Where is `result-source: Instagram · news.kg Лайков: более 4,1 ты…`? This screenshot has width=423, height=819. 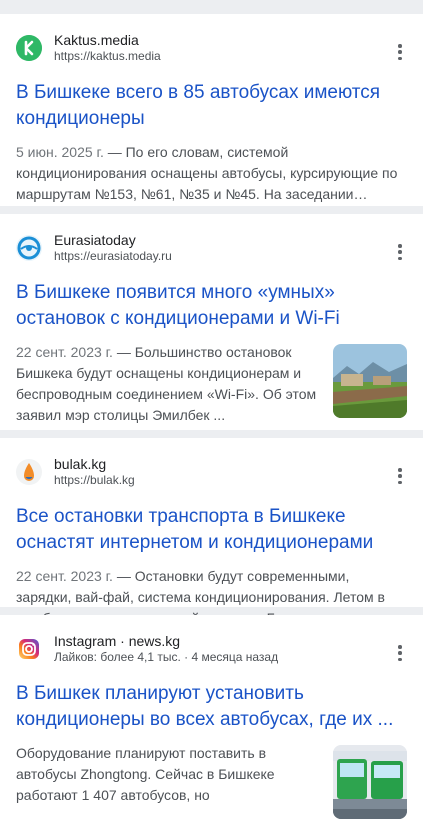
result-source: Instagram · news.kg Лайков: более 4,1 ты… is located at coordinates (211, 642).